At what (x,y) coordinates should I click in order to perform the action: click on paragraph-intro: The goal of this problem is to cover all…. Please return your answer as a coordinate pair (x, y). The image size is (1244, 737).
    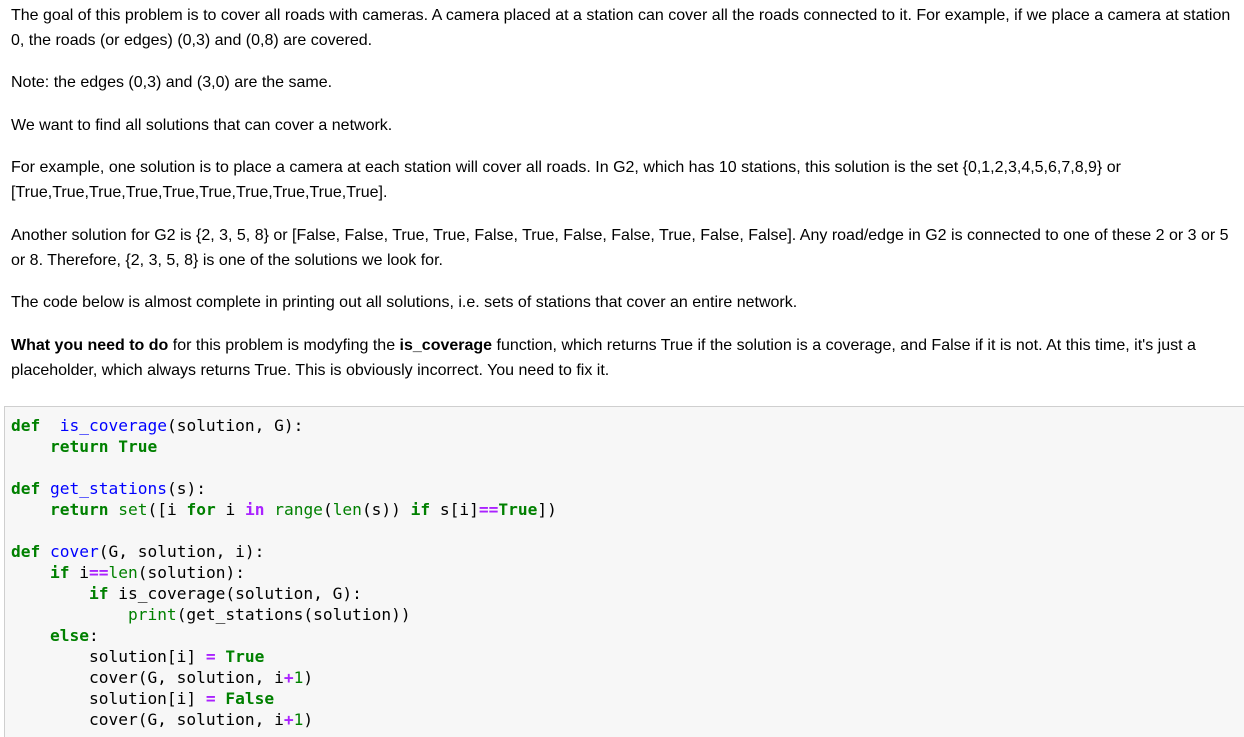
    Looking at the image, I should click on (621, 28).